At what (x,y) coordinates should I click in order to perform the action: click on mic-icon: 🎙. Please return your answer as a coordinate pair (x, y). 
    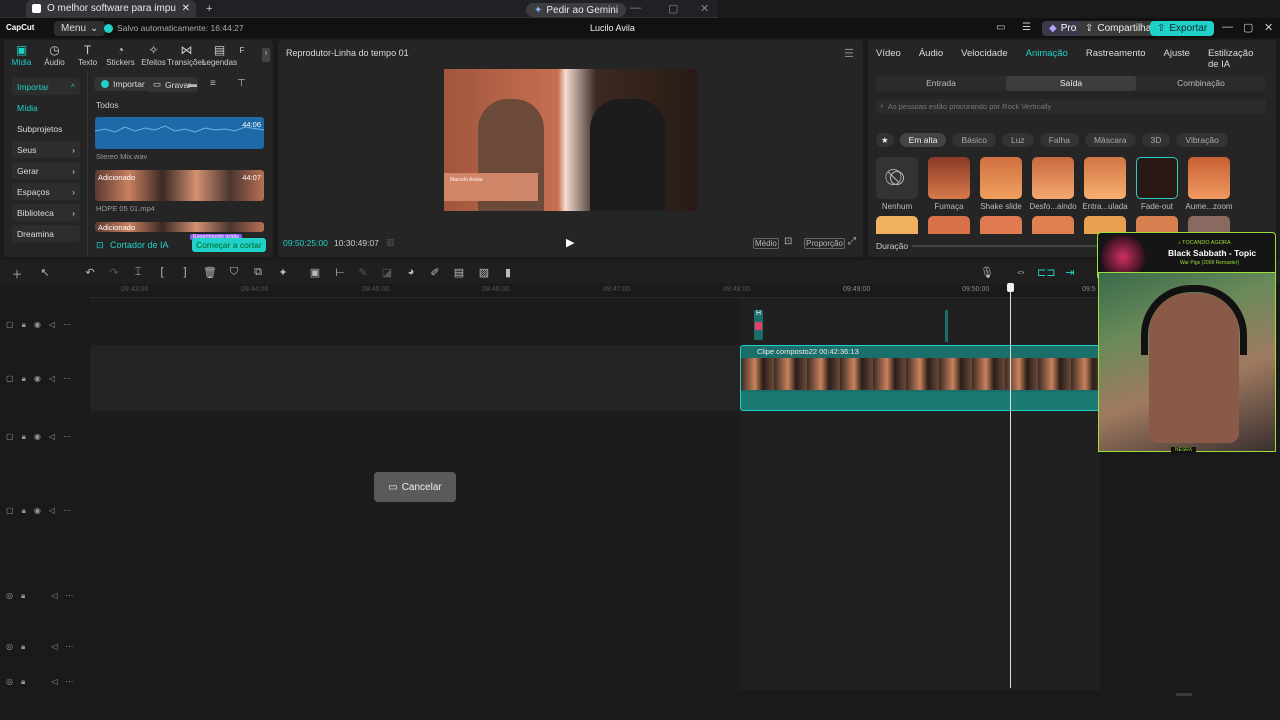
    Looking at the image, I should click on (987, 272).